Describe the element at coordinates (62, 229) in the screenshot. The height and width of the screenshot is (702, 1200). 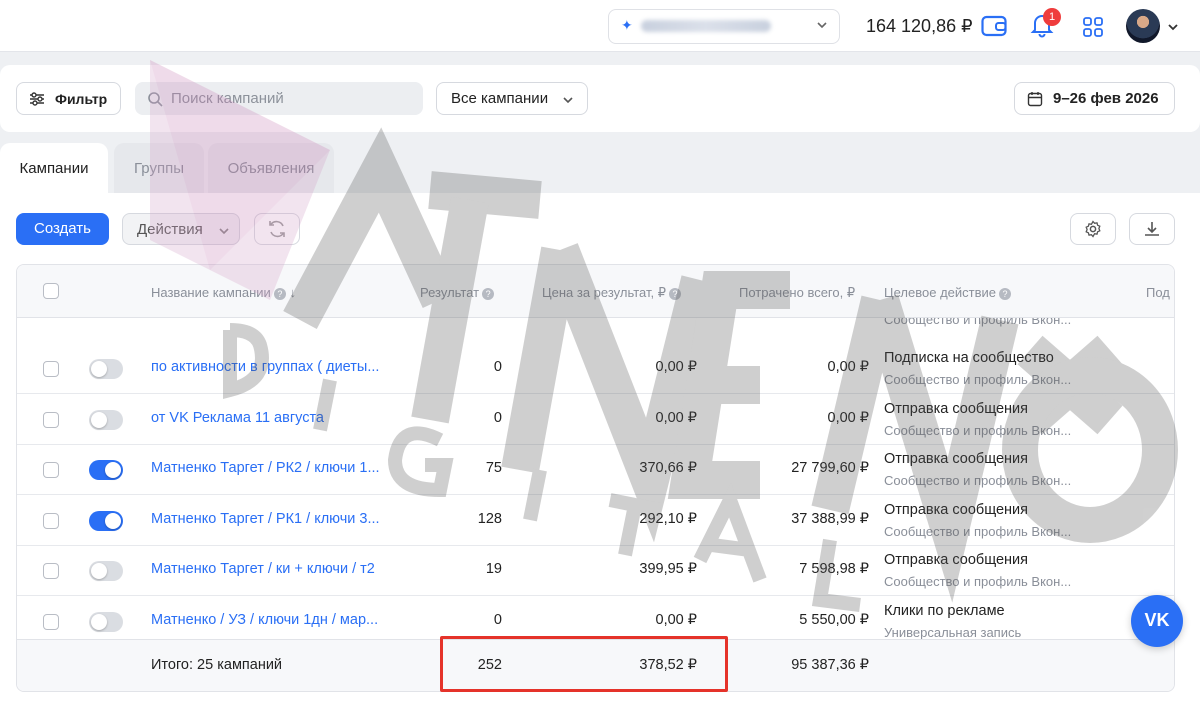
I see `create-button: Создать` at that location.